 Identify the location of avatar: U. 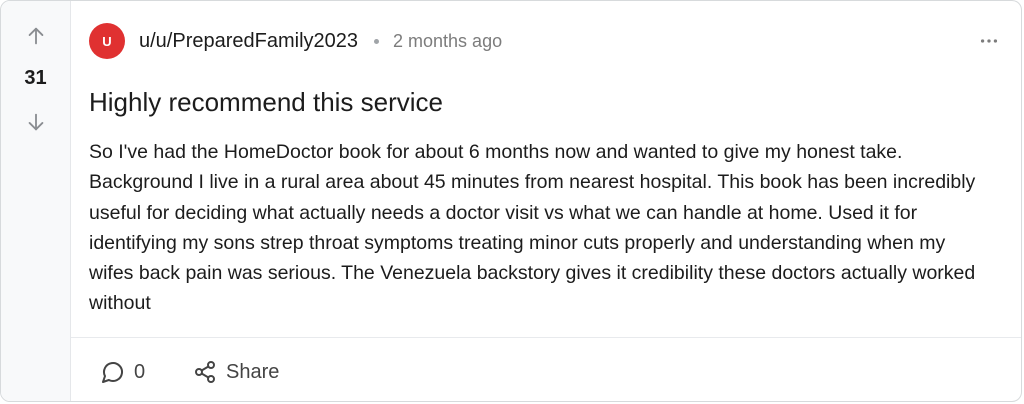
(107, 41).